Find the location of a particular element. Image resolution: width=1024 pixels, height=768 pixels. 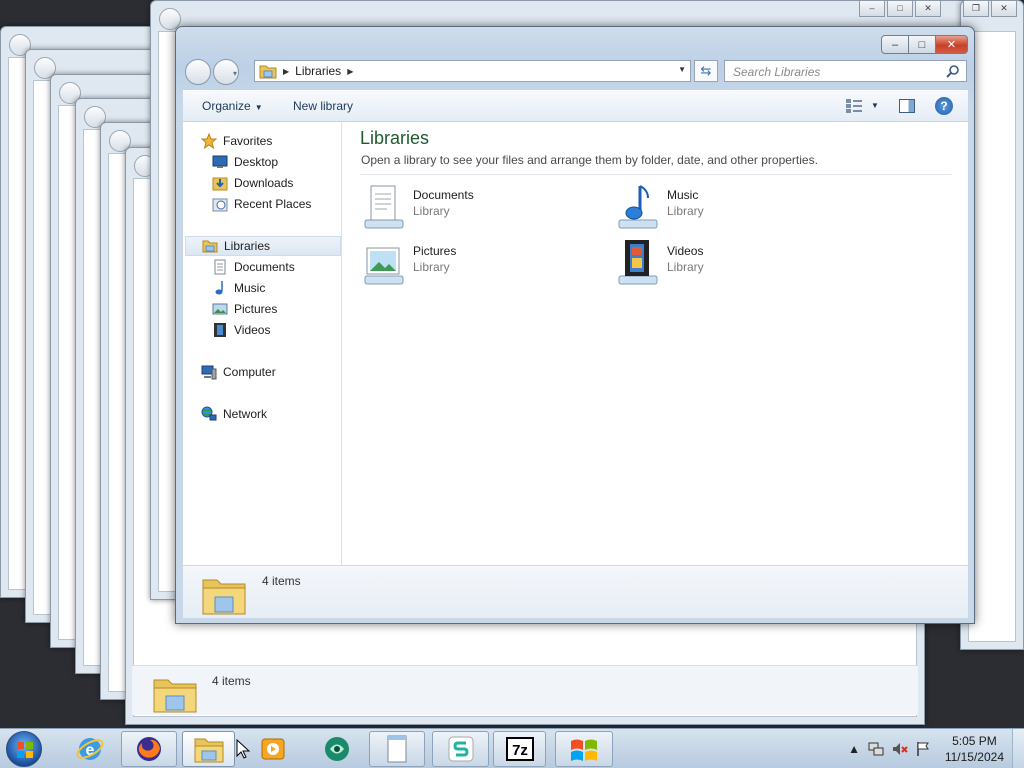

window-body is located at coordinates (992, 336).